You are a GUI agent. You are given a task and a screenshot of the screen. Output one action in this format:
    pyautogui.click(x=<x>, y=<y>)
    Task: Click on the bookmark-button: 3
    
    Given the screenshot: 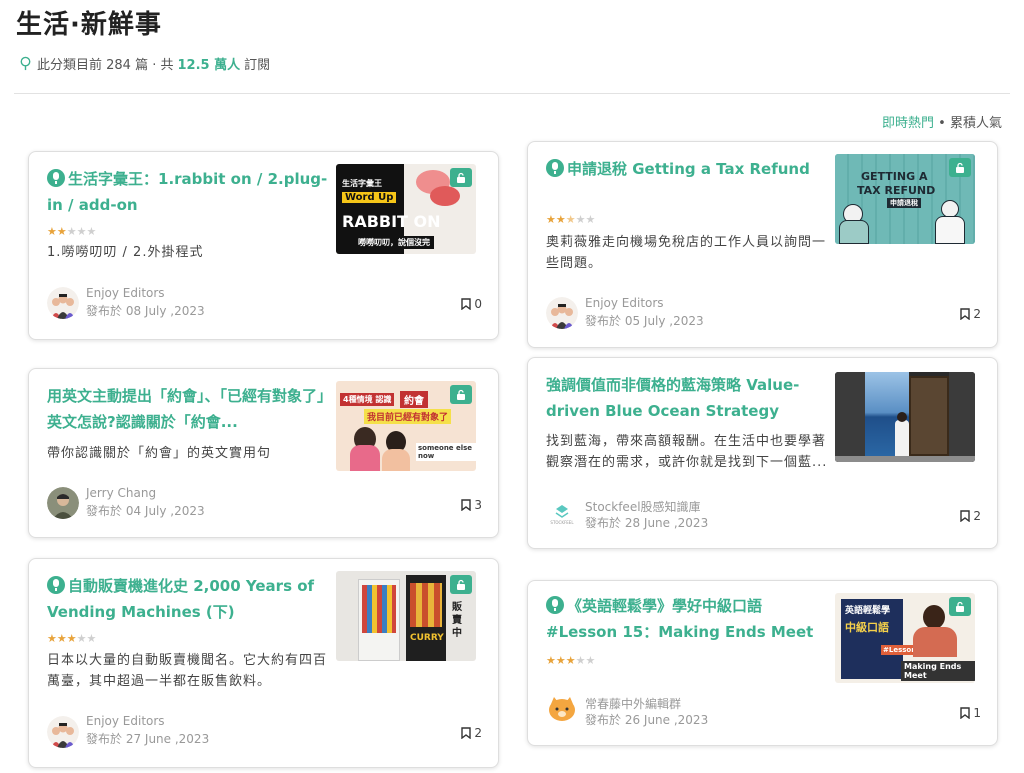 What is the action you would take?
    pyautogui.click(x=471, y=505)
    